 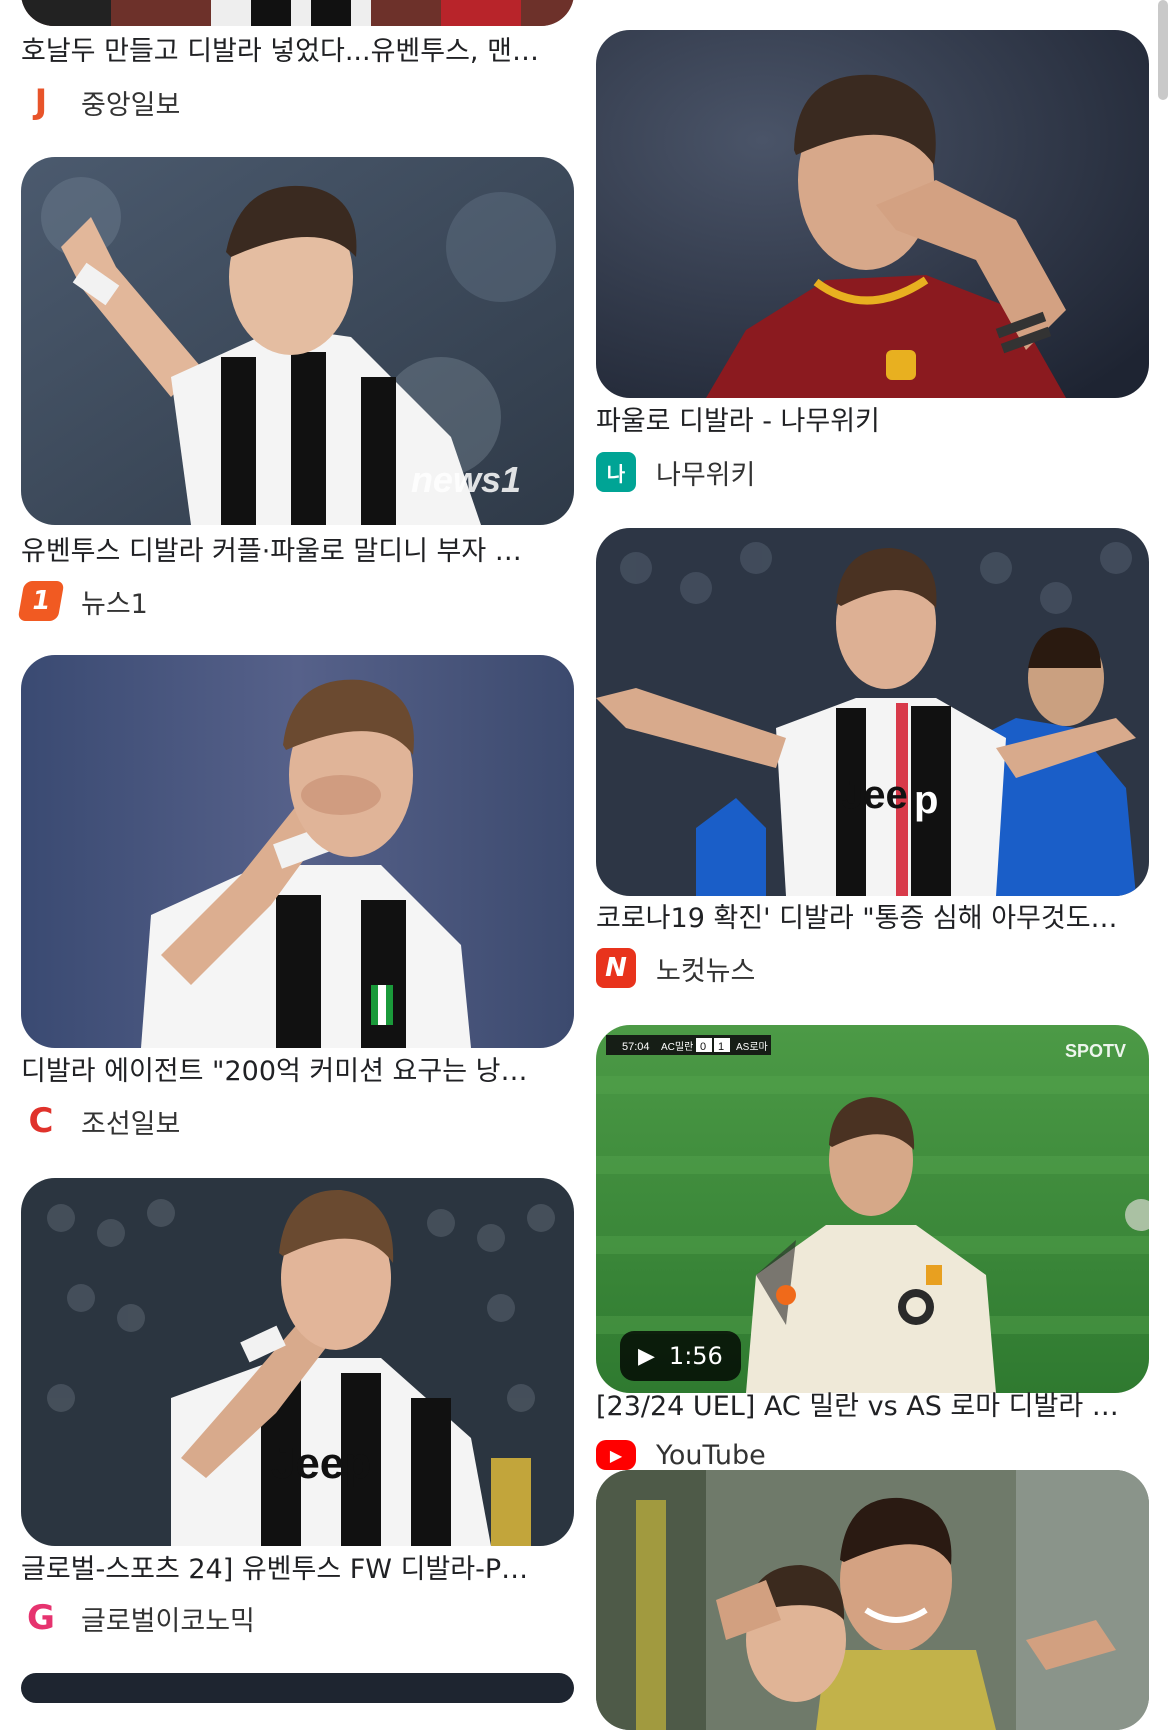 What do you see at coordinates (616, 968) in the screenshot?
I see `nocutnews-logo-icon: N` at bounding box center [616, 968].